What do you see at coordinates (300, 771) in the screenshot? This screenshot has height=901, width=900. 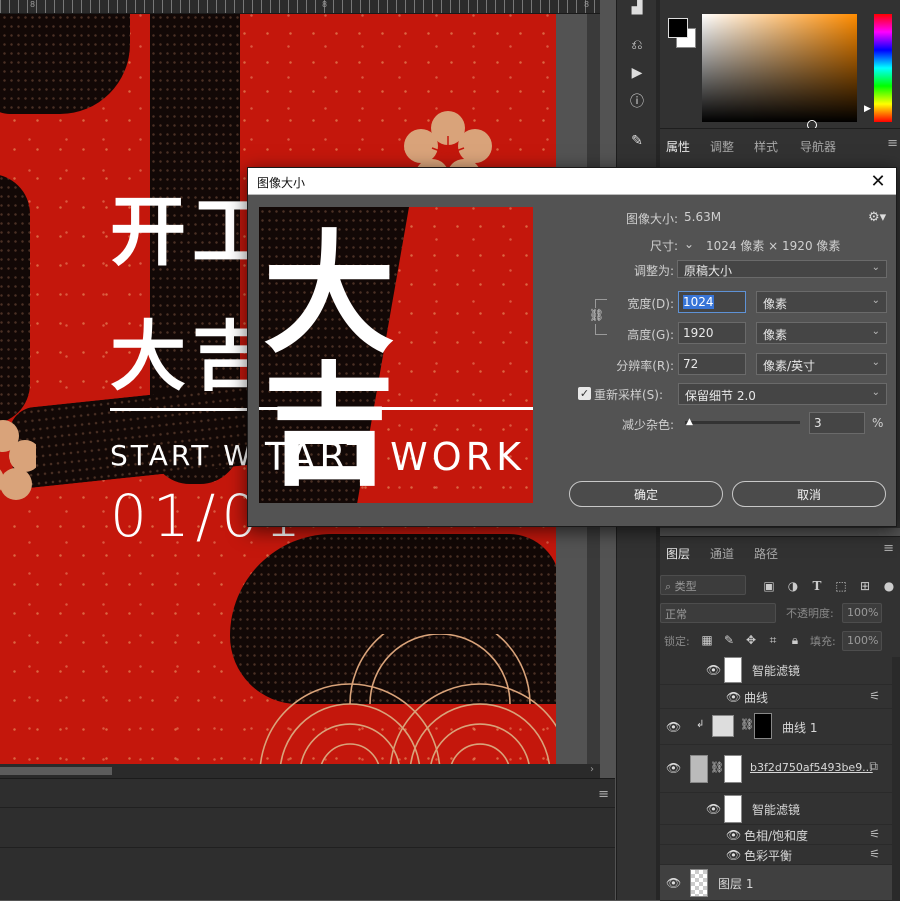 I see `canvas-horizontal-scrollbar: ›` at bounding box center [300, 771].